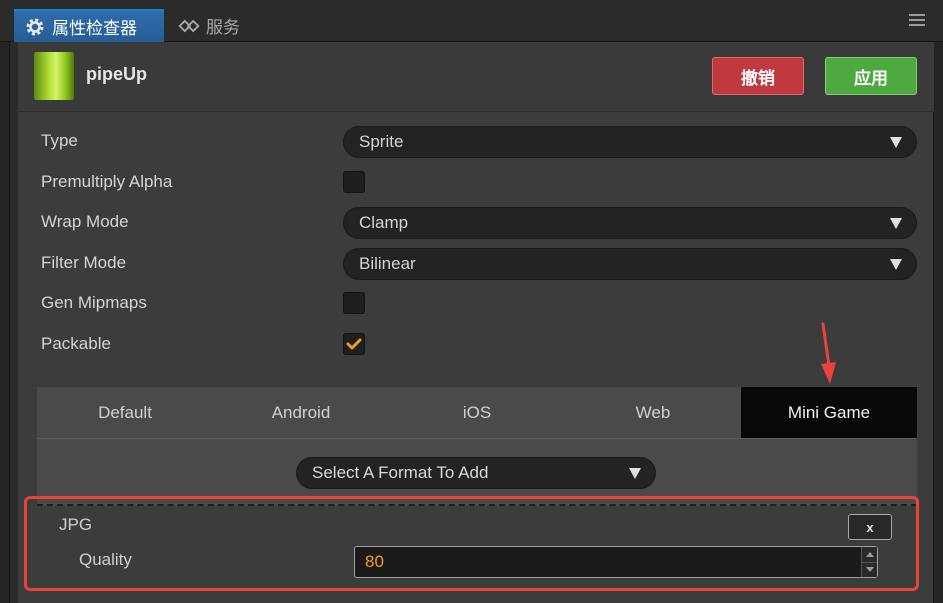  What do you see at coordinates (189, 26) in the screenshot?
I see `services-icon` at bounding box center [189, 26].